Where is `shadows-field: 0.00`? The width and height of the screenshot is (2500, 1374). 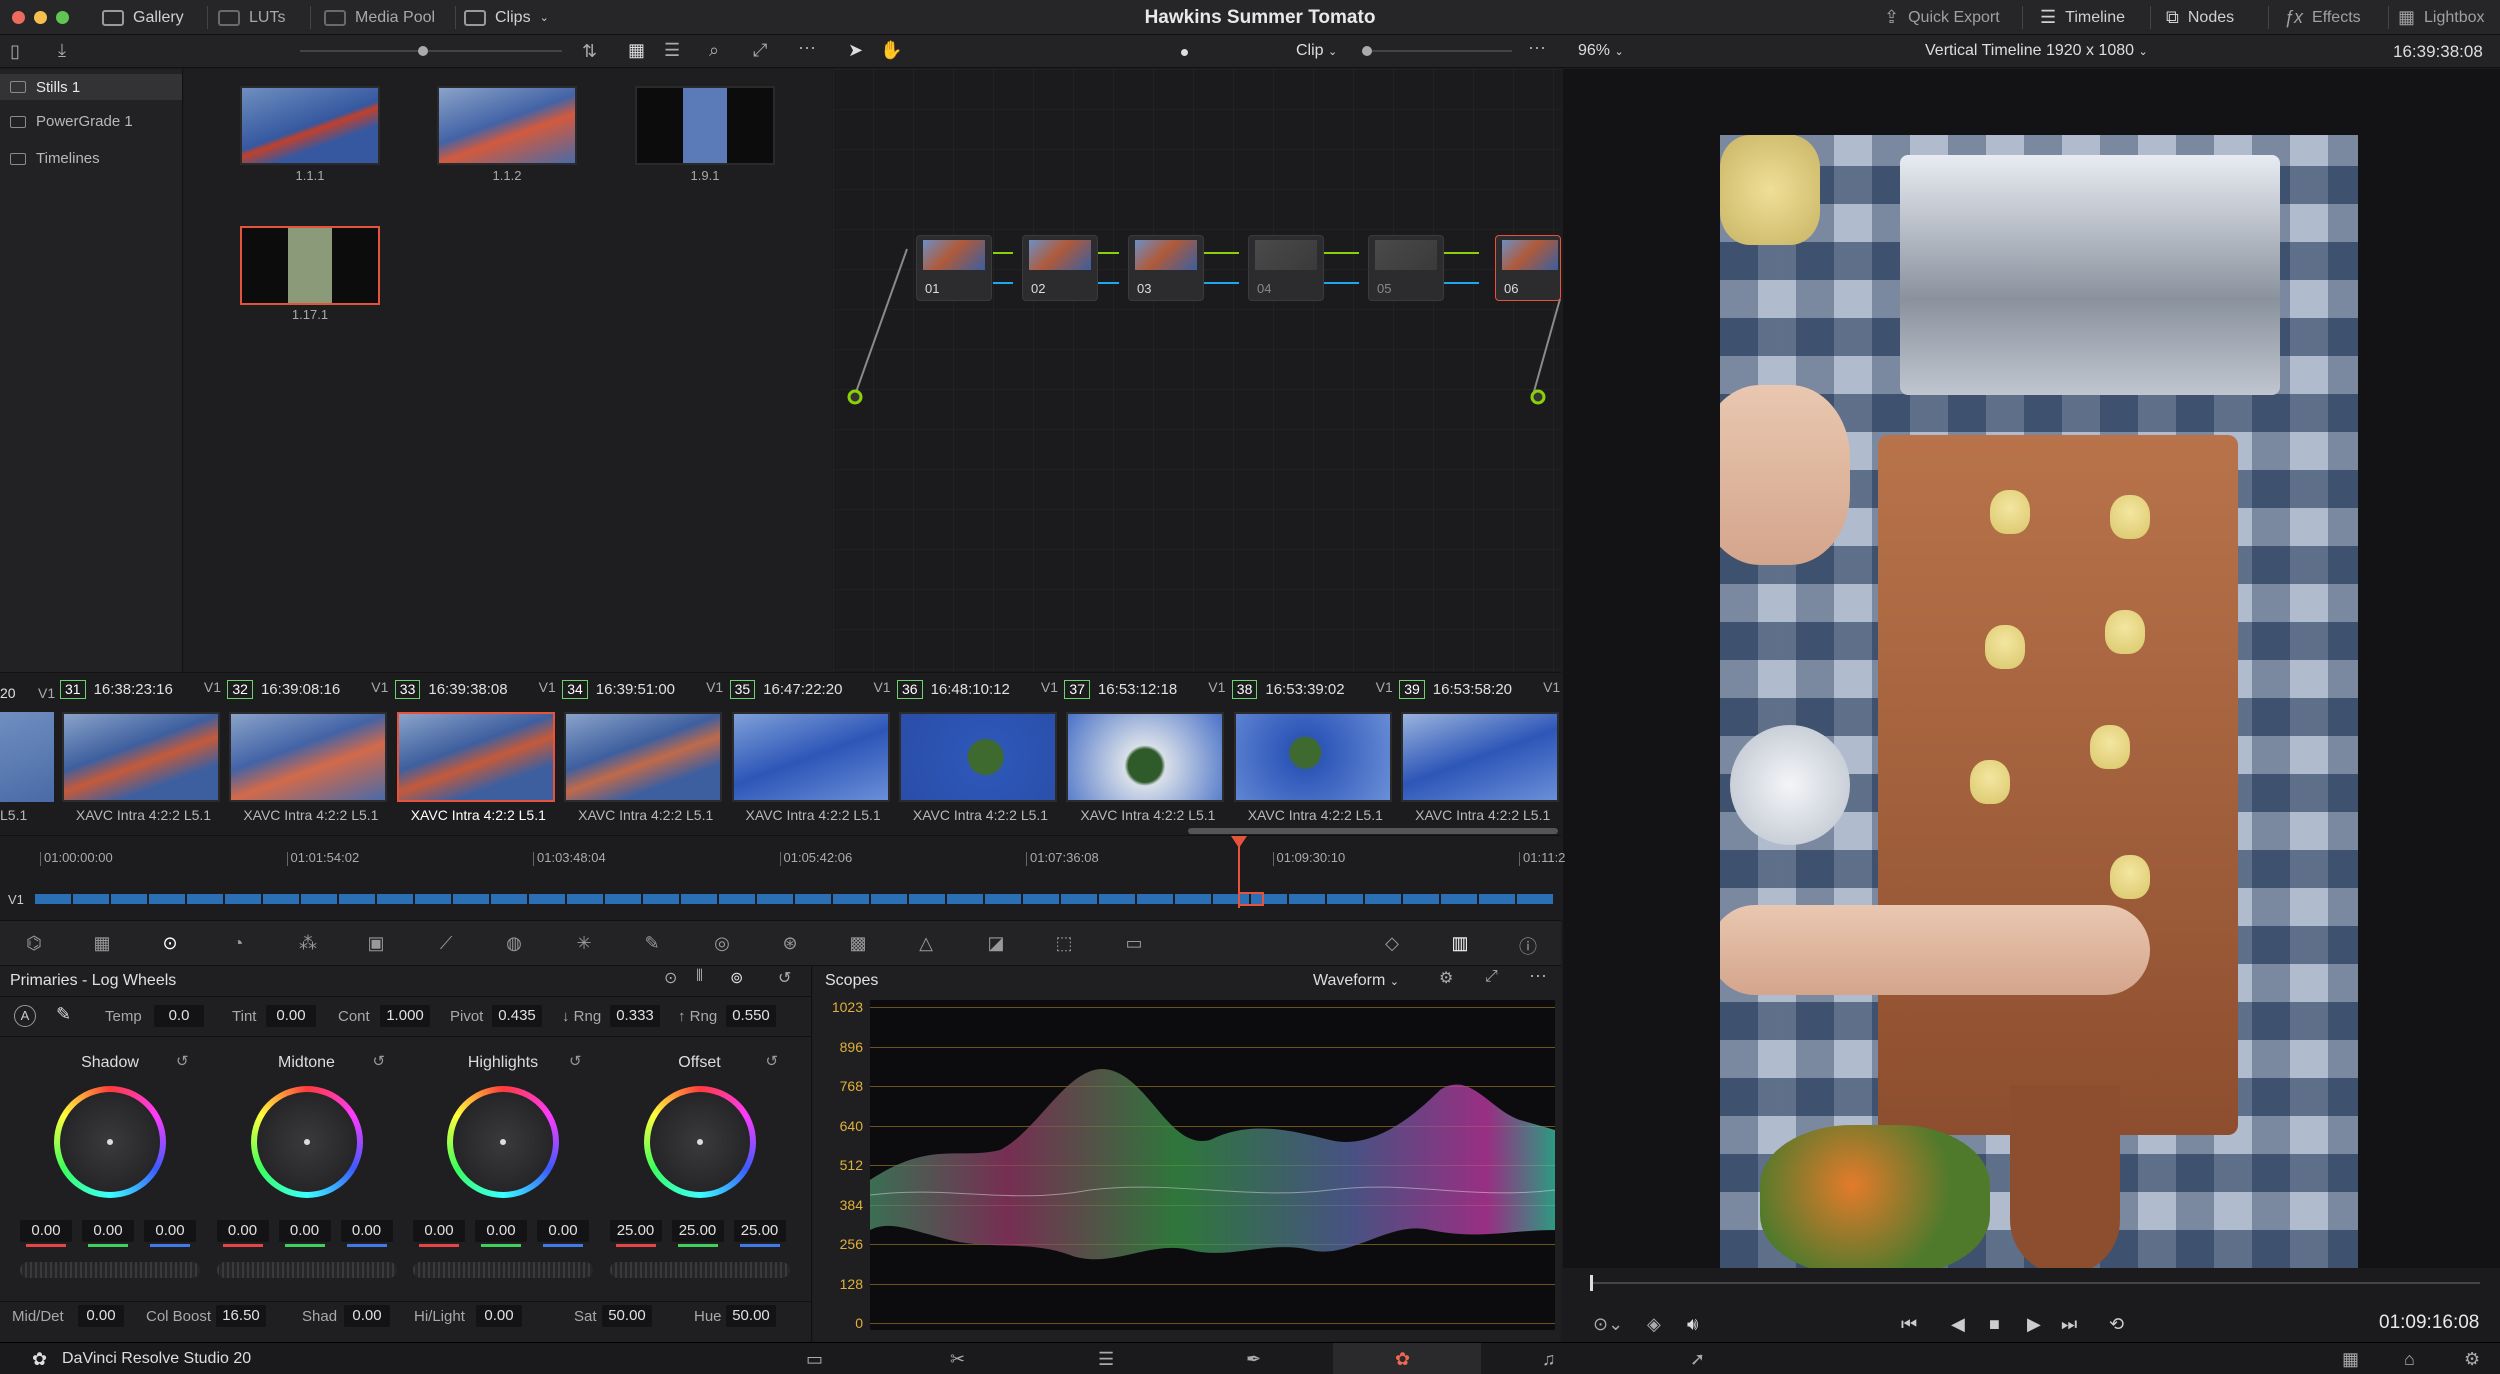
shadows-field: 0.00 is located at coordinates (367, 1316).